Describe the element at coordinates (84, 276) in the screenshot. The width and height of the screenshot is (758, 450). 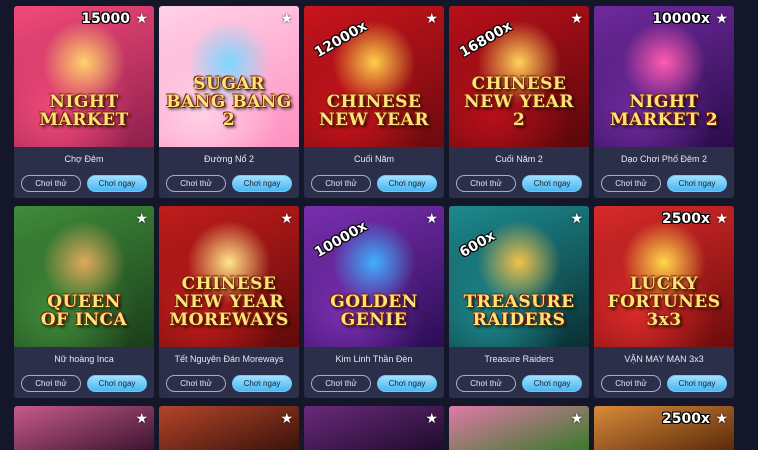
I see `game-thumbnail: QUEEN OF INCA ★` at that location.